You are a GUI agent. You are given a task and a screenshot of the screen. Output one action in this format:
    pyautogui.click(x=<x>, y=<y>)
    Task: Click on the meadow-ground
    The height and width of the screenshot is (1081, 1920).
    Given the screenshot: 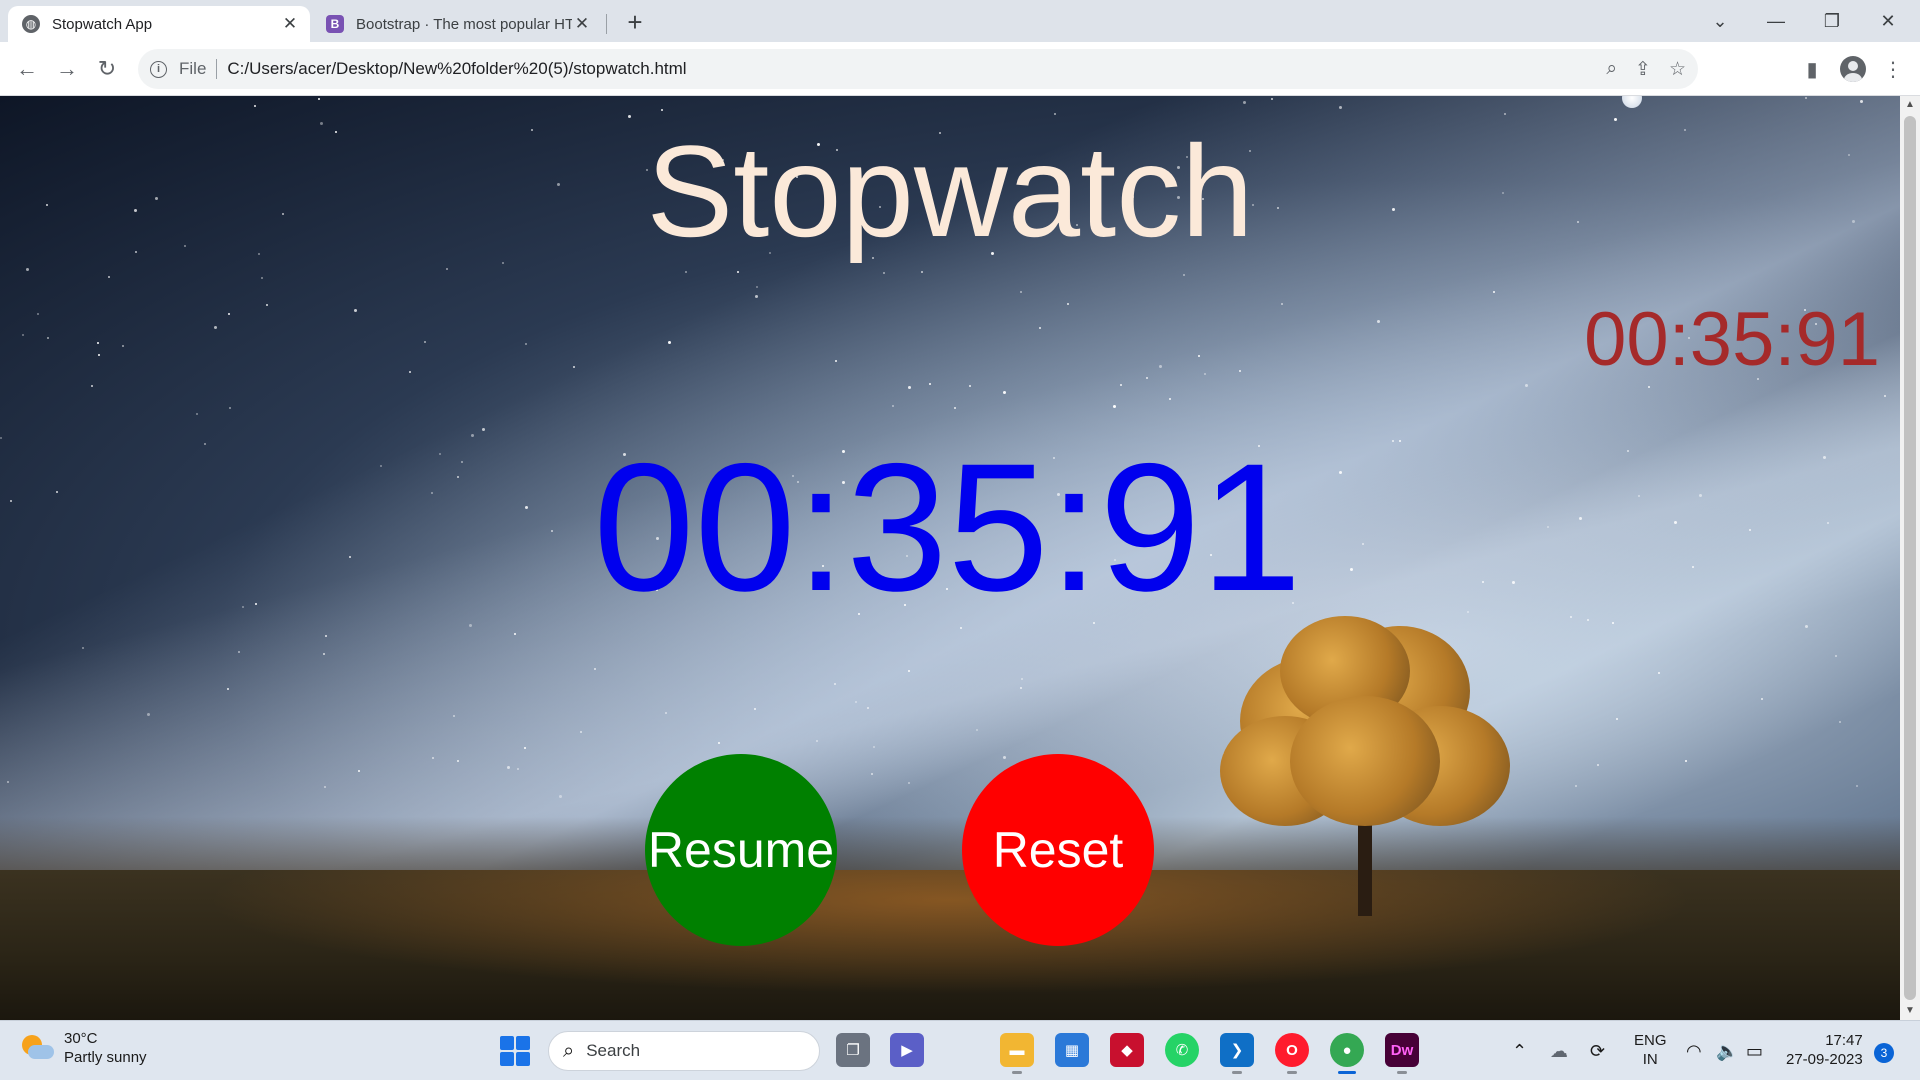 What is the action you would take?
    pyautogui.click(x=950, y=945)
    